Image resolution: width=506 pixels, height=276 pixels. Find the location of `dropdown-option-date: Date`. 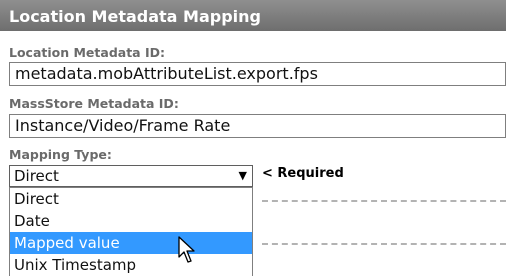

dropdown-option-date: Date is located at coordinates (131, 221).